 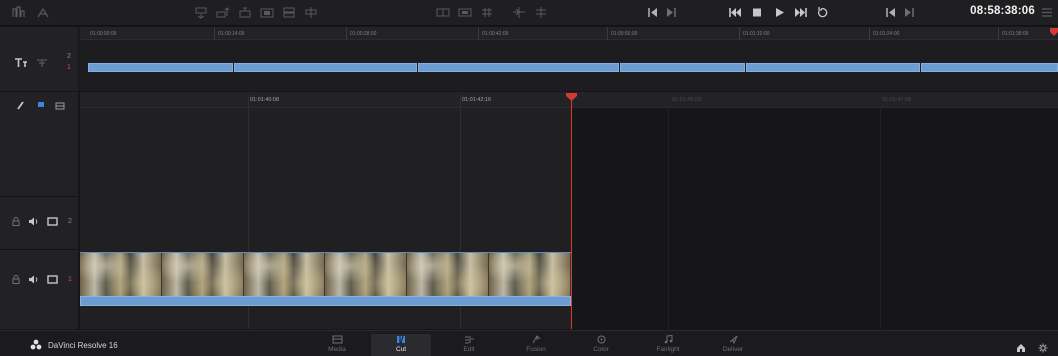 I want to click on media-pool-icon, so click(x=19, y=12).